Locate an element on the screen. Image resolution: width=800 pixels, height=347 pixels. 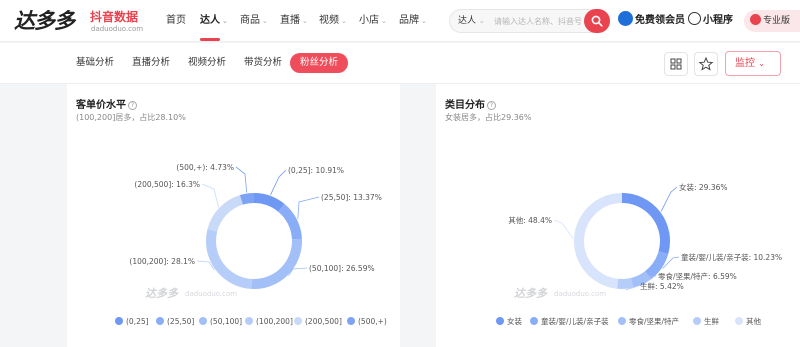
grid-icon is located at coordinates (676, 64).